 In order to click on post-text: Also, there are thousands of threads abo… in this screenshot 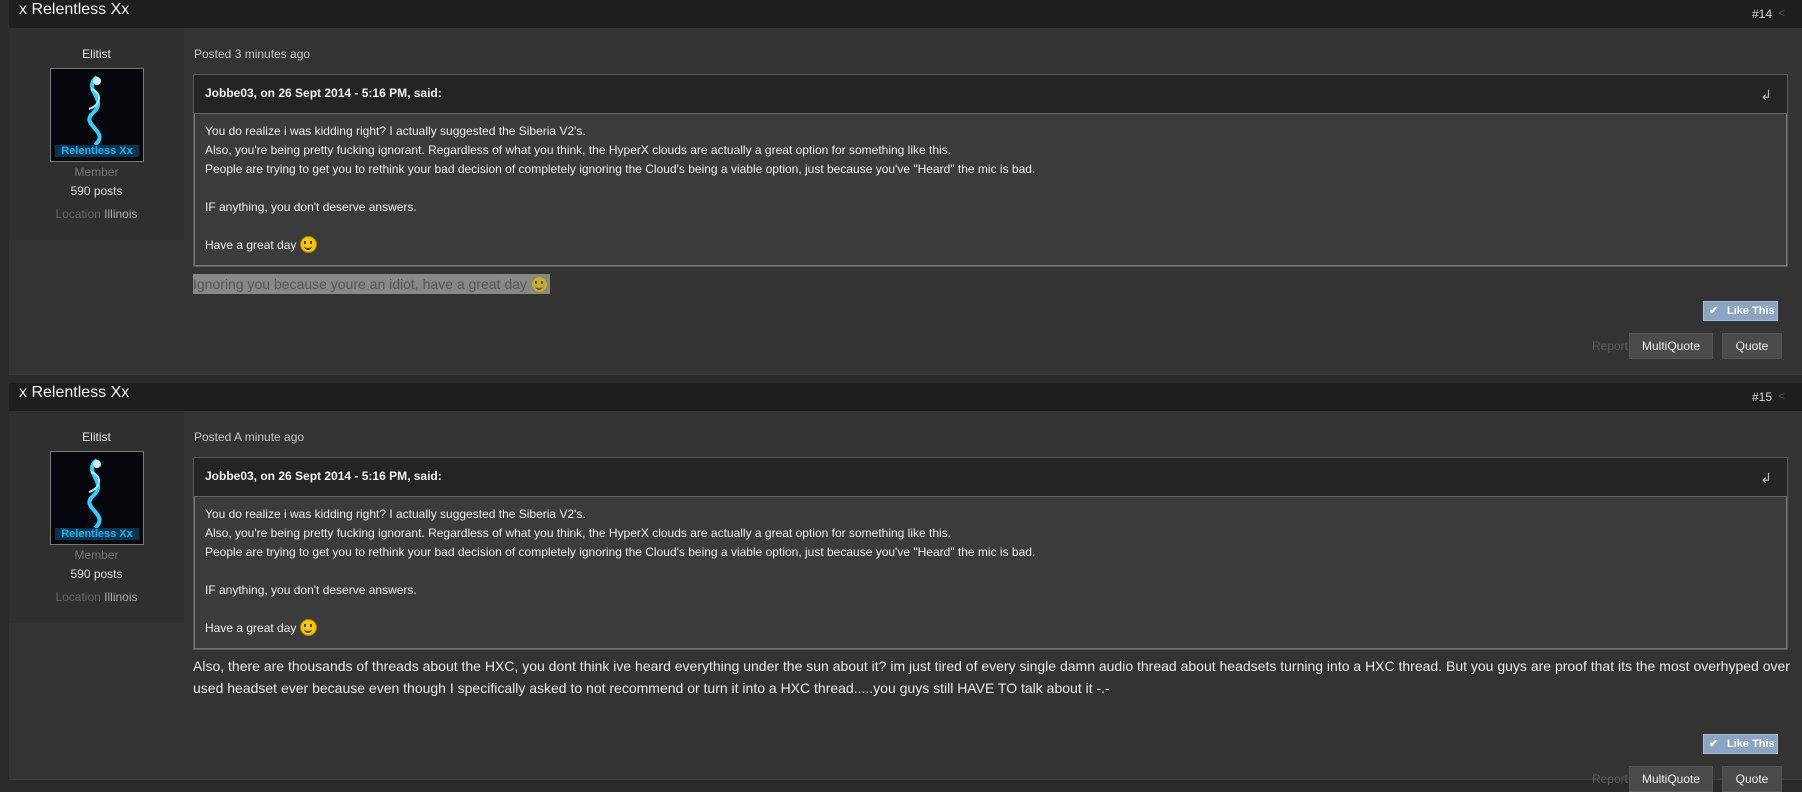, I will do `click(991, 677)`.